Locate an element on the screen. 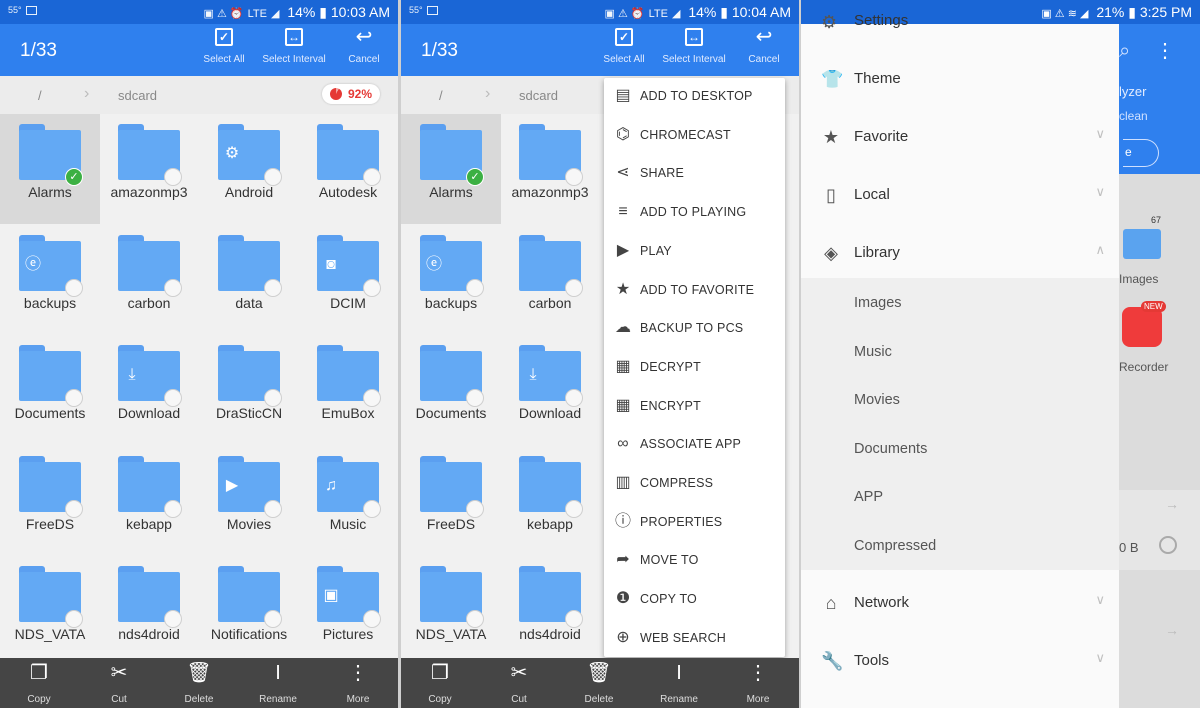 This screenshot has height=708, width=1200. menu-item-label: PROPERTIES is located at coordinates (681, 521).